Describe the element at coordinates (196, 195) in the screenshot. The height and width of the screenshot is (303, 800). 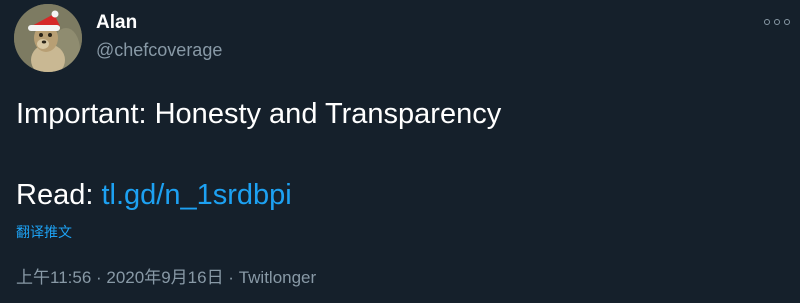
I see `tweet-link: tl.gd/n_1srdbpi` at that location.